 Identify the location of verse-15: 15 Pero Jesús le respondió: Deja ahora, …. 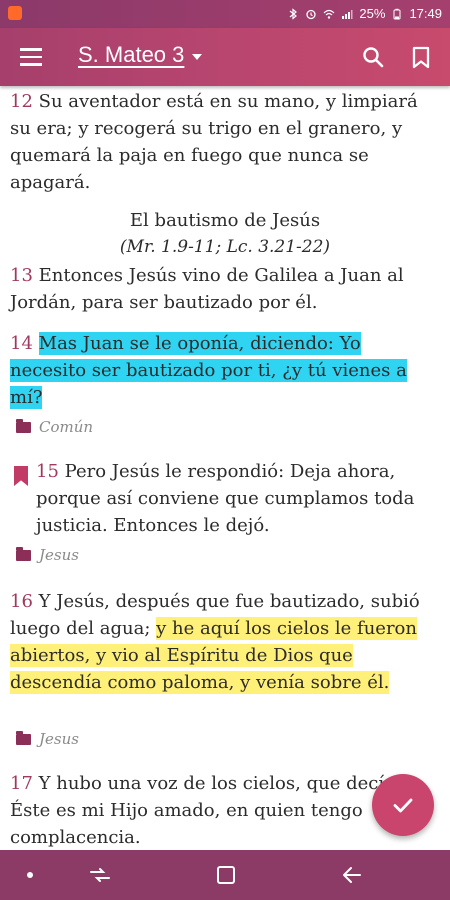
(236, 498).